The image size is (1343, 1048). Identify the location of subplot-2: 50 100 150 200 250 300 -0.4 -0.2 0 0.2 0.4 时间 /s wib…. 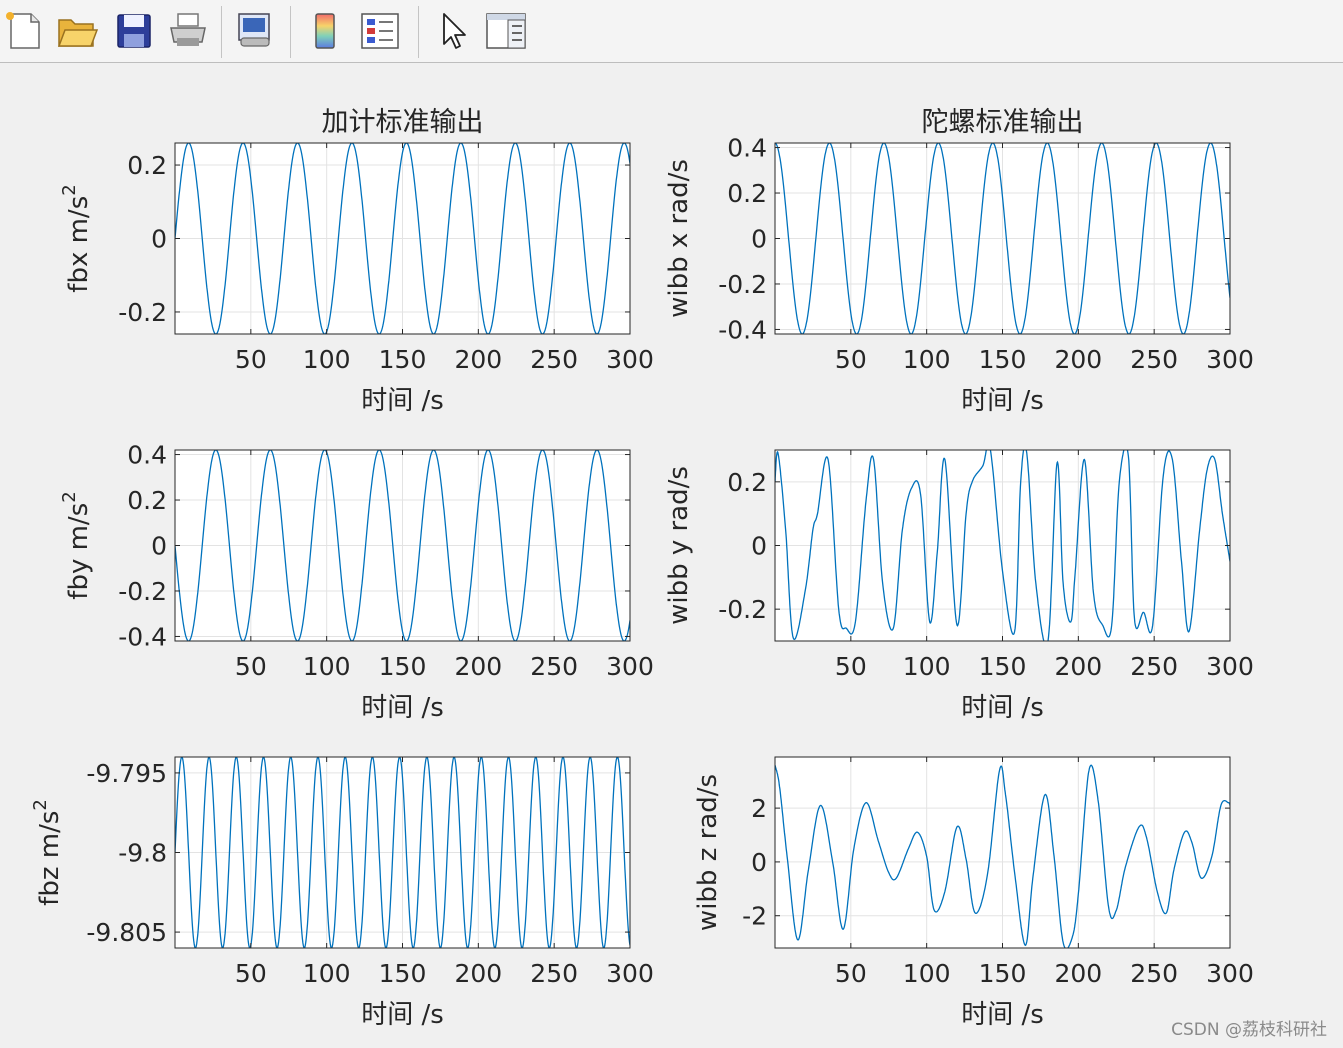
(959, 261).